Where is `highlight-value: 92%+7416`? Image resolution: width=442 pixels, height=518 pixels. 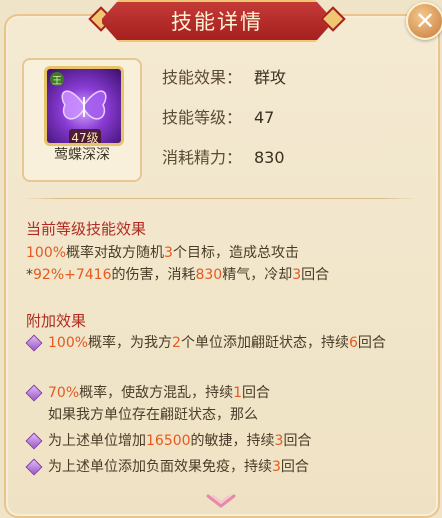 highlight-value: 92%+7416 is located at coordinates (72, 275).